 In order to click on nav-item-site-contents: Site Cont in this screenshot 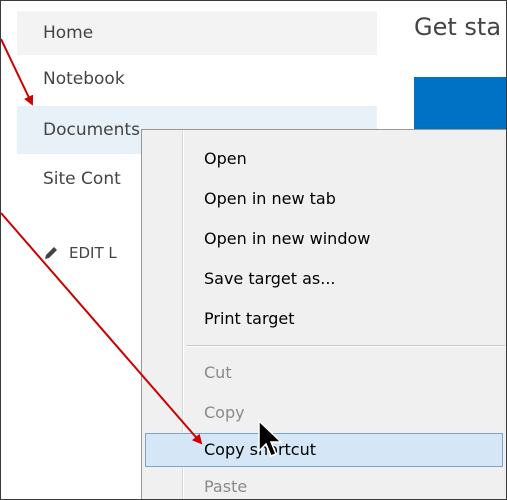, I will do `click(82, 179)`.